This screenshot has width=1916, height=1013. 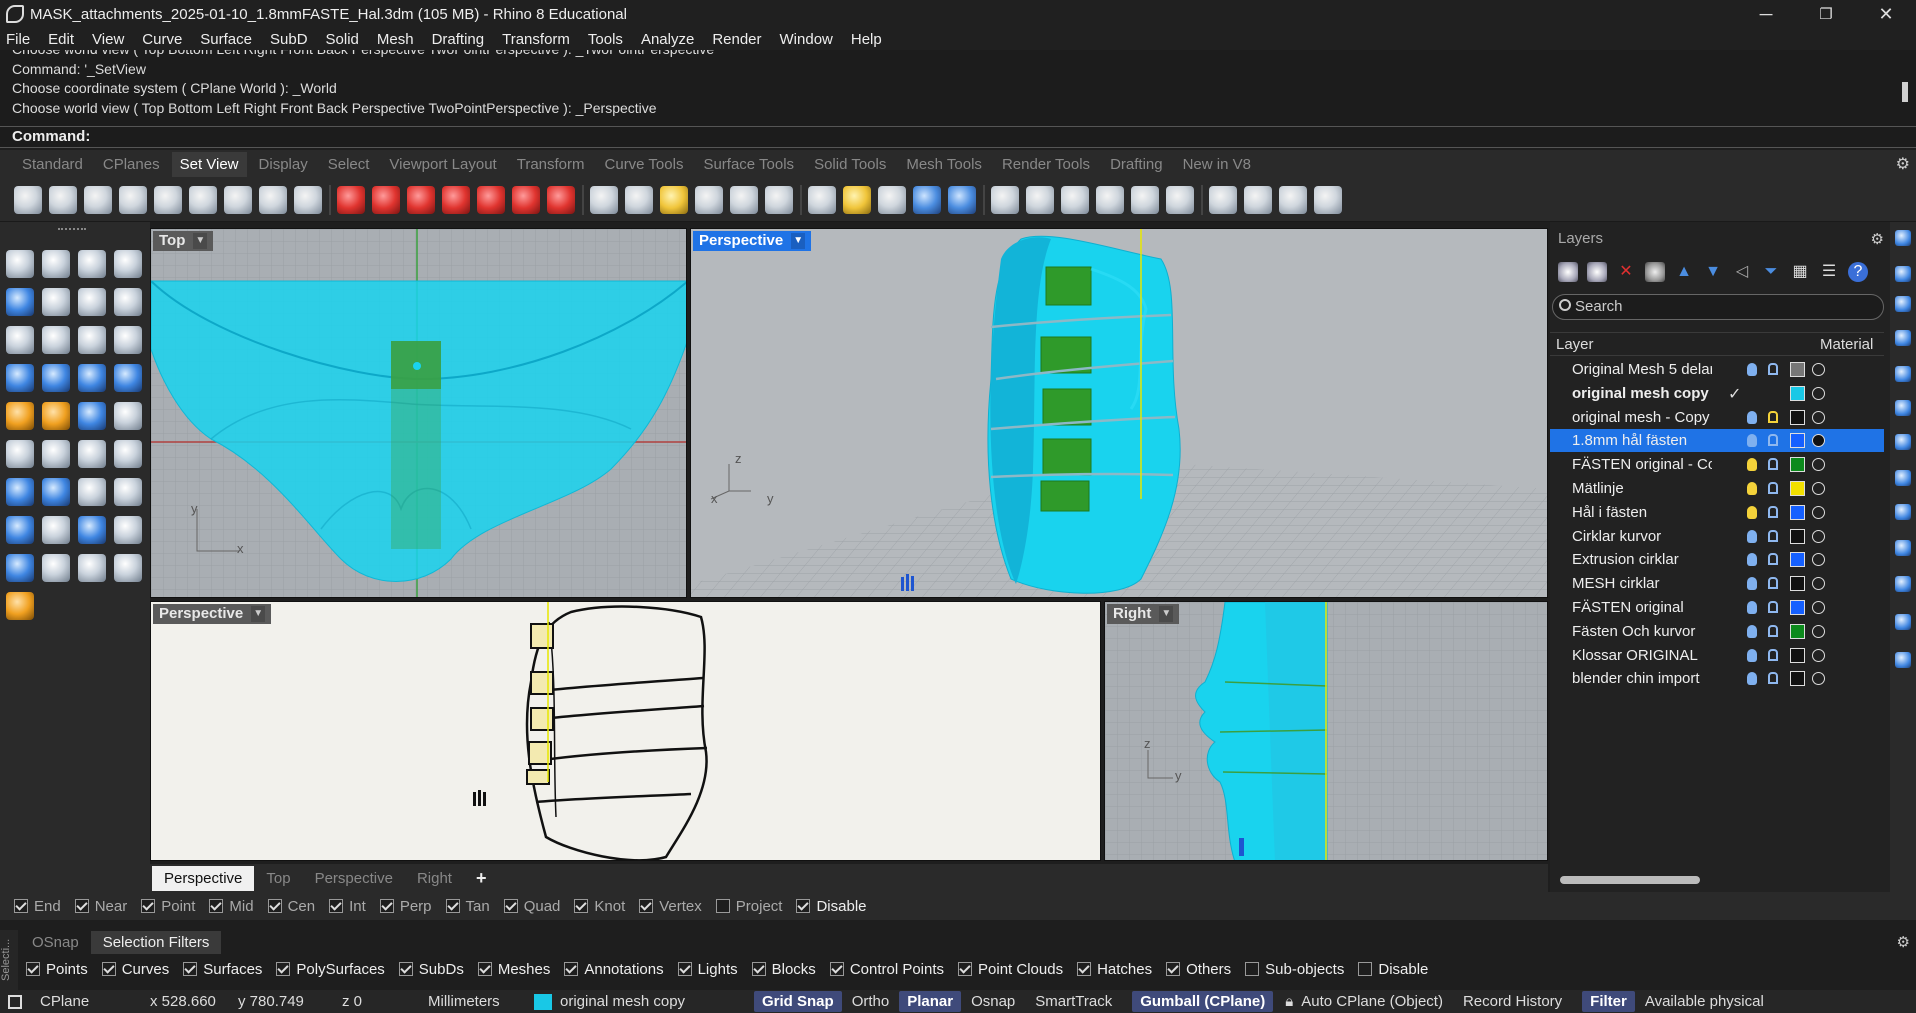 What do you see at coordinates (1742, 272) in the screenshot?
I see `move-to-parent-icon: ◁` at bounding box center [1742, 272].